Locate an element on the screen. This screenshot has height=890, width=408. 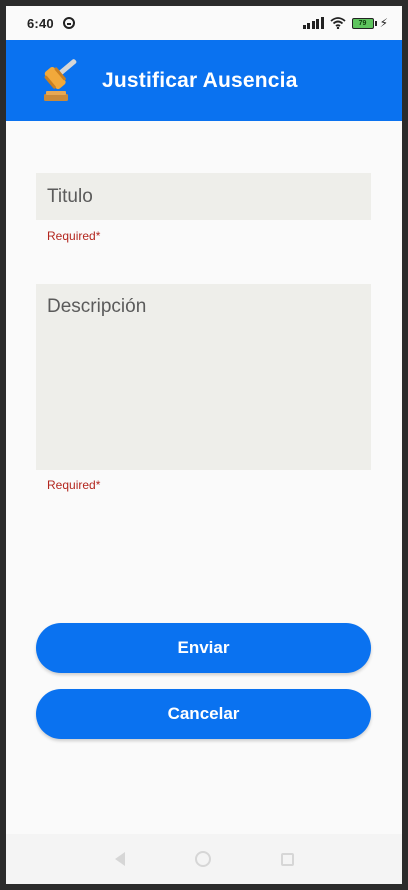
battery-level: 79 is located at coordinates (362, 23).